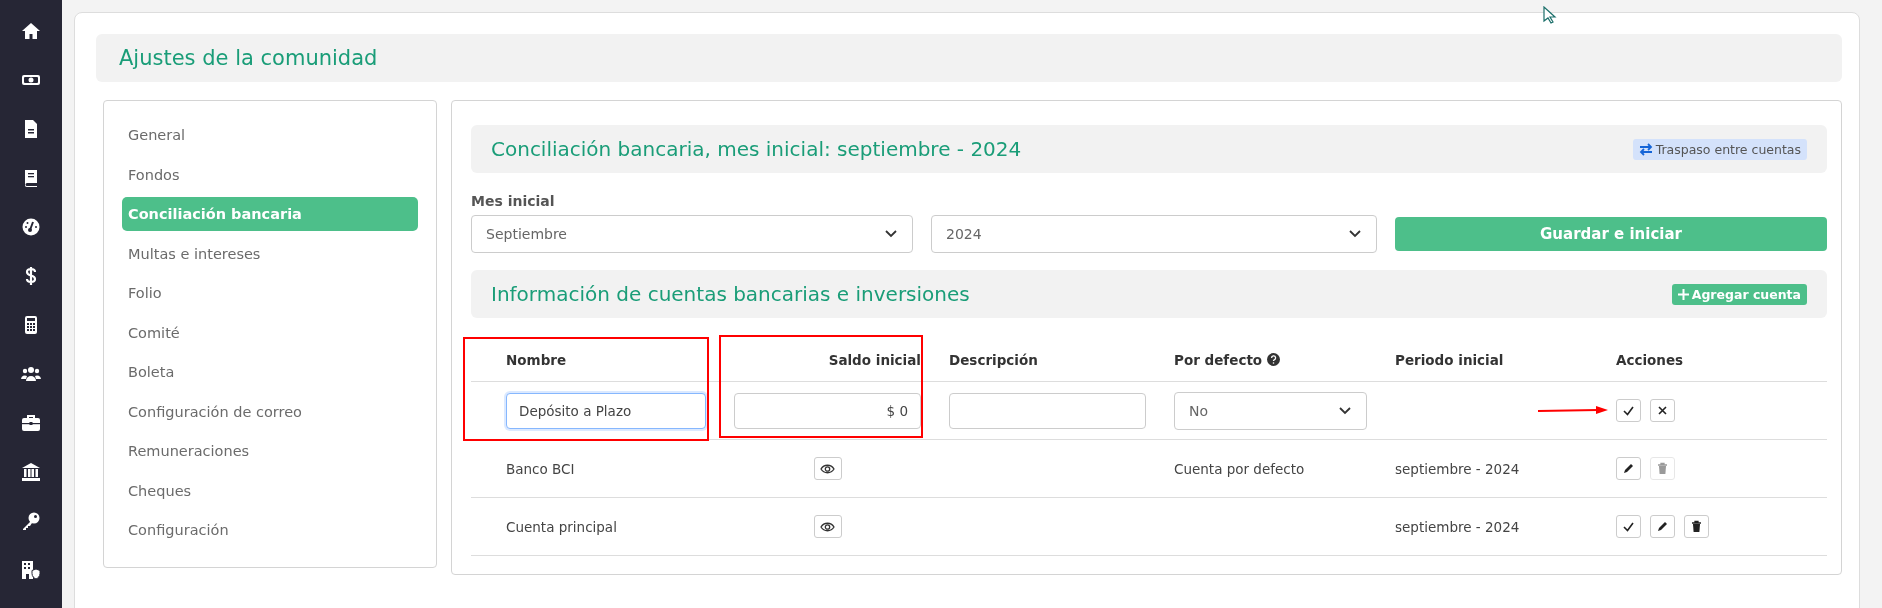 The image size is (1882, 608). What do you see at coordinates (561, 526) in the screenshot?
I see `table-cell: Cuenta principal` at bounding box center [561, 526].